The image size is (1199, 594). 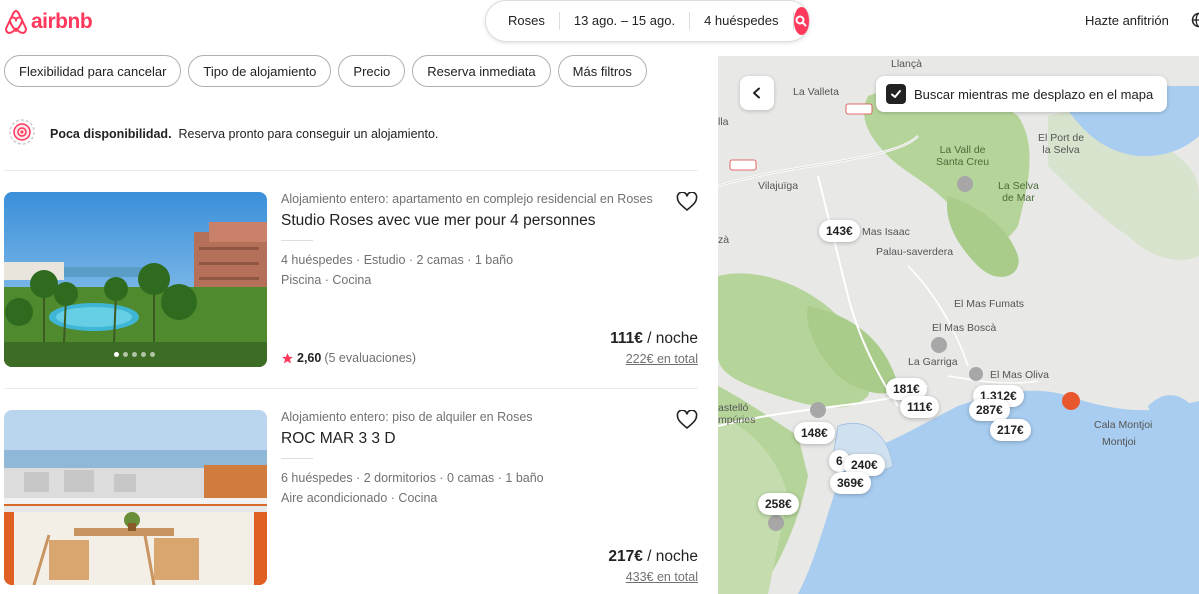 I want to click on notice-bold: Poca disponibilidad., so click(x=111, y=133).